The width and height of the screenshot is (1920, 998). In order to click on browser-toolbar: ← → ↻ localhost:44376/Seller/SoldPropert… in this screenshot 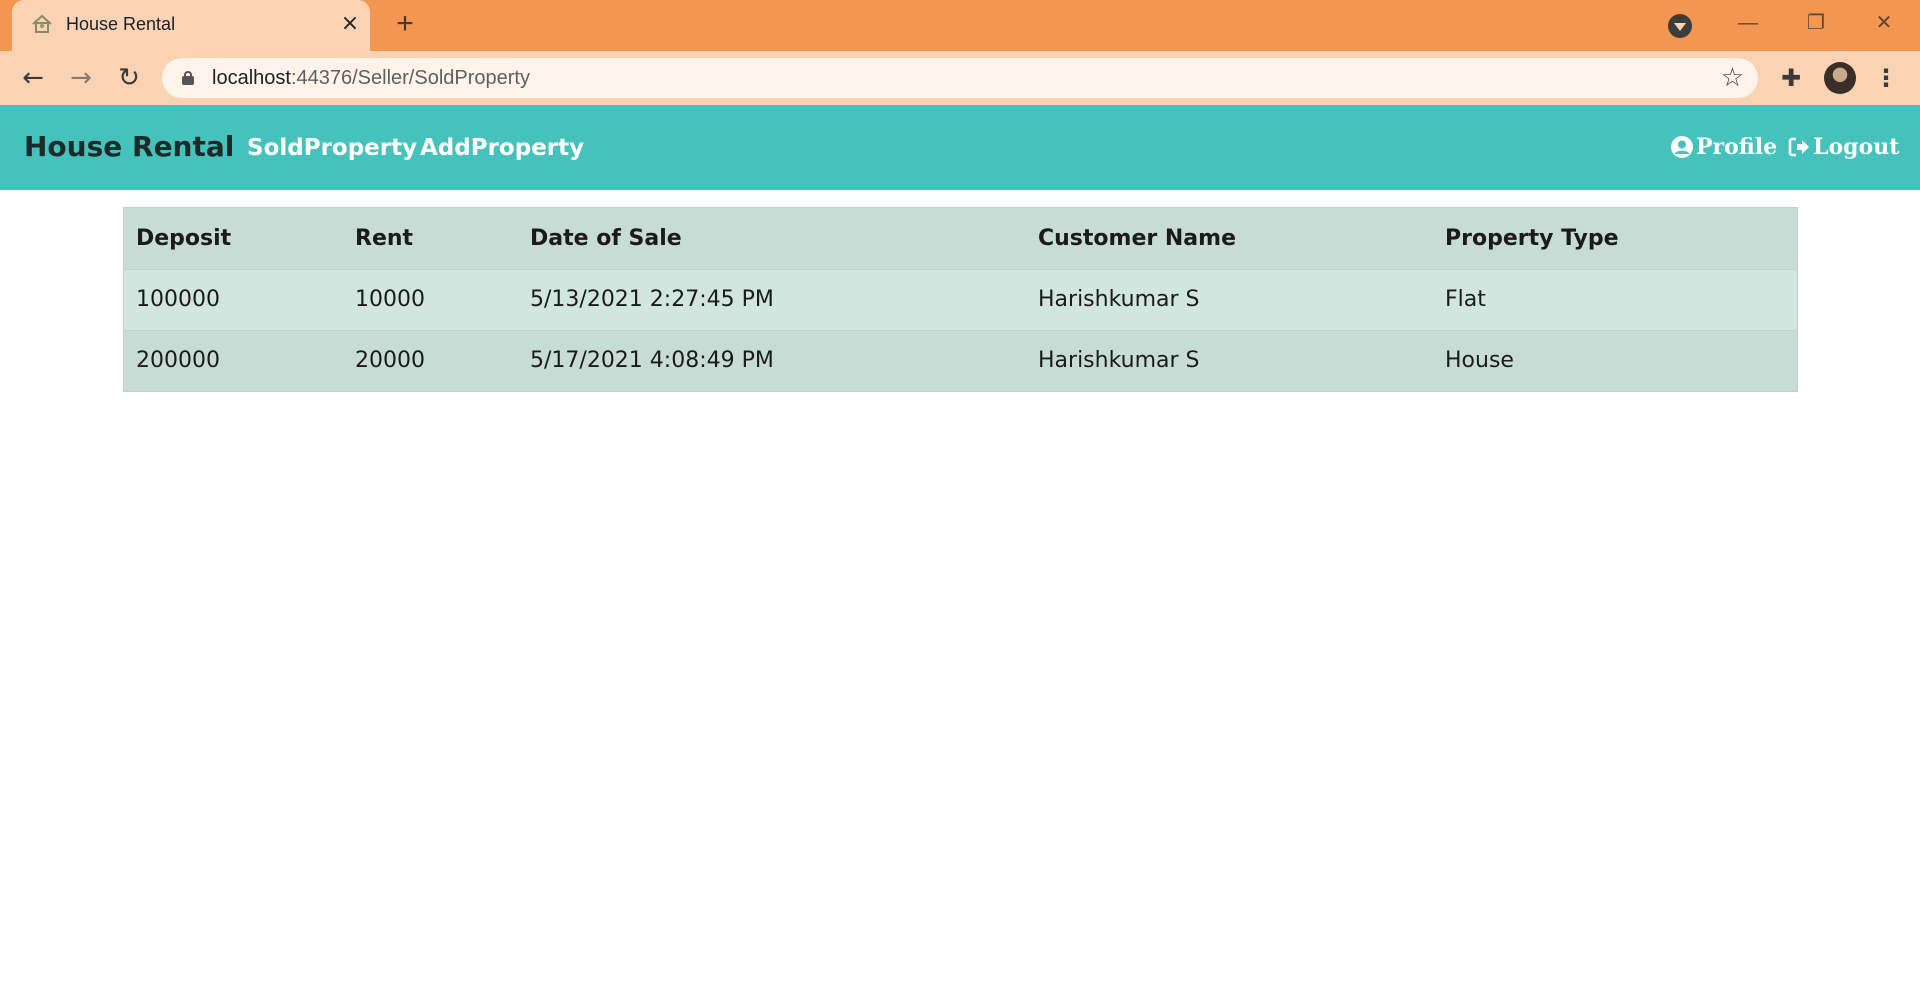, I will do `click(960, 78)`.